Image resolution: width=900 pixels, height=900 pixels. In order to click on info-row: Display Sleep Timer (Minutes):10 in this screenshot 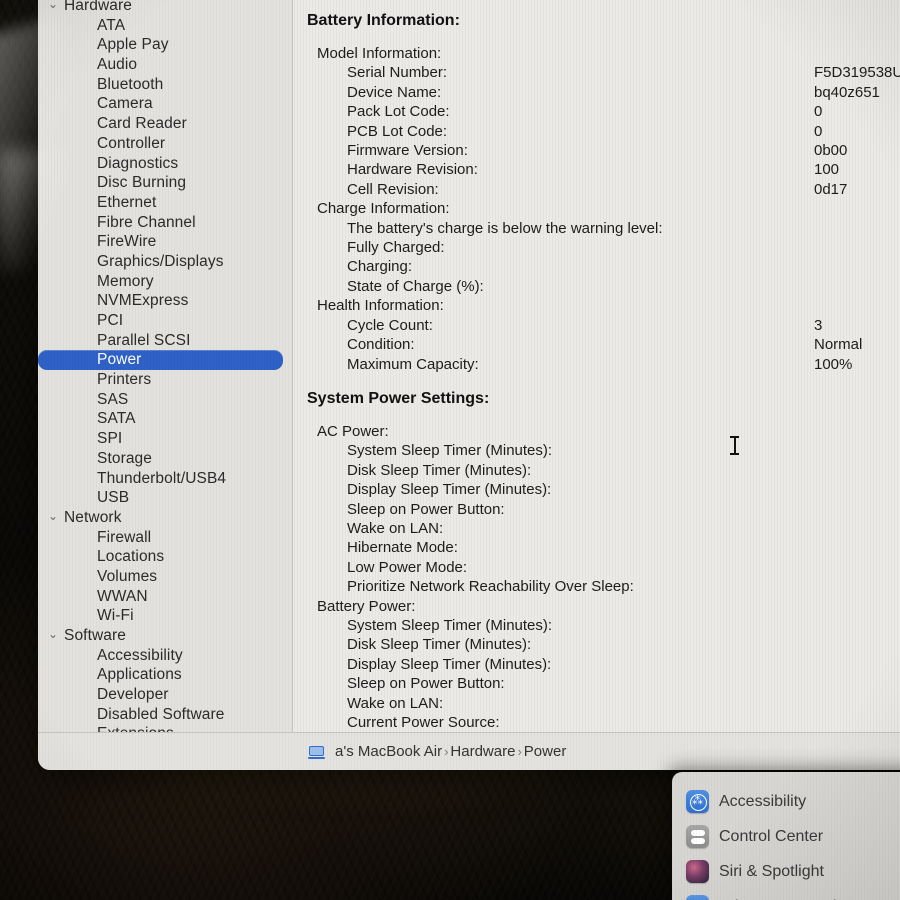, I will do `click(608, 489)`.